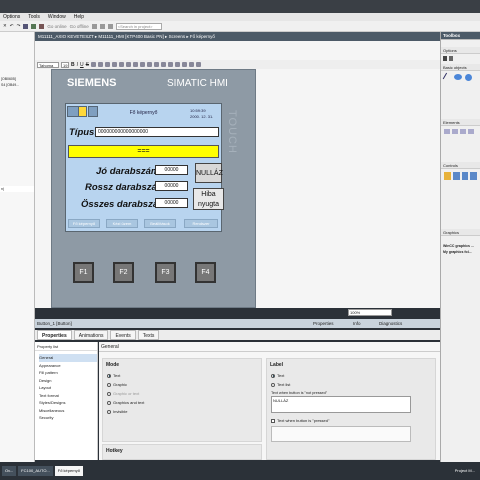  I want to click on nav-layout: Layout, so click(68, 388).